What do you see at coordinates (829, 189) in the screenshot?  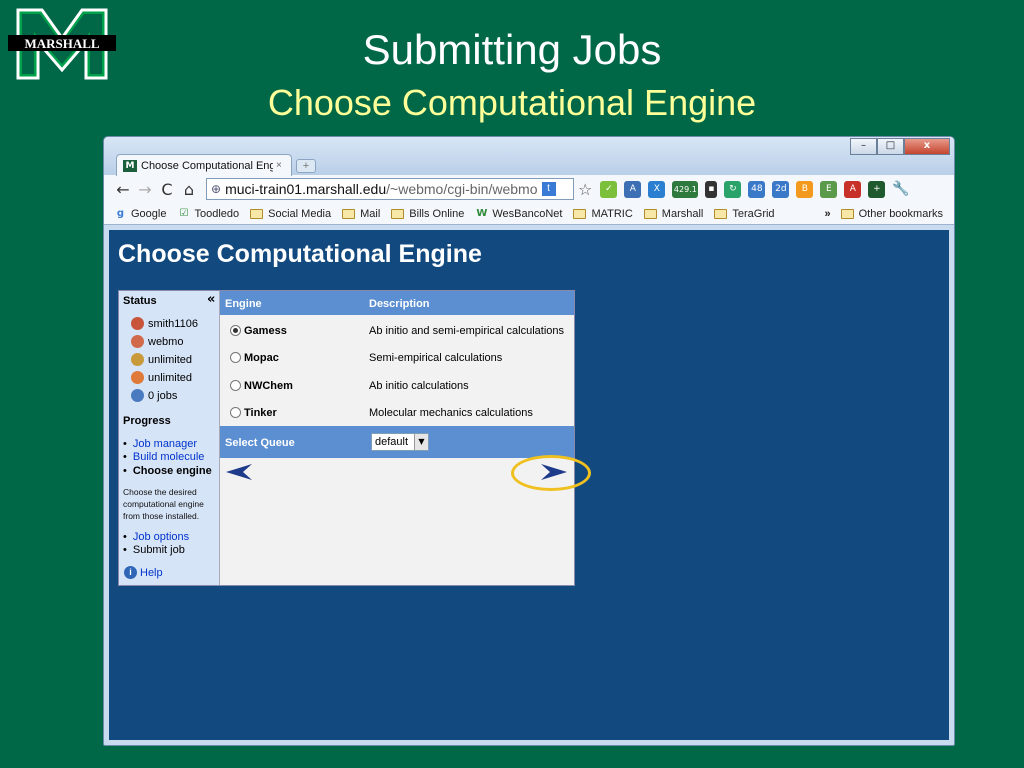 I see `evernote-extension-icon: E` at bounding box center [829, 189].